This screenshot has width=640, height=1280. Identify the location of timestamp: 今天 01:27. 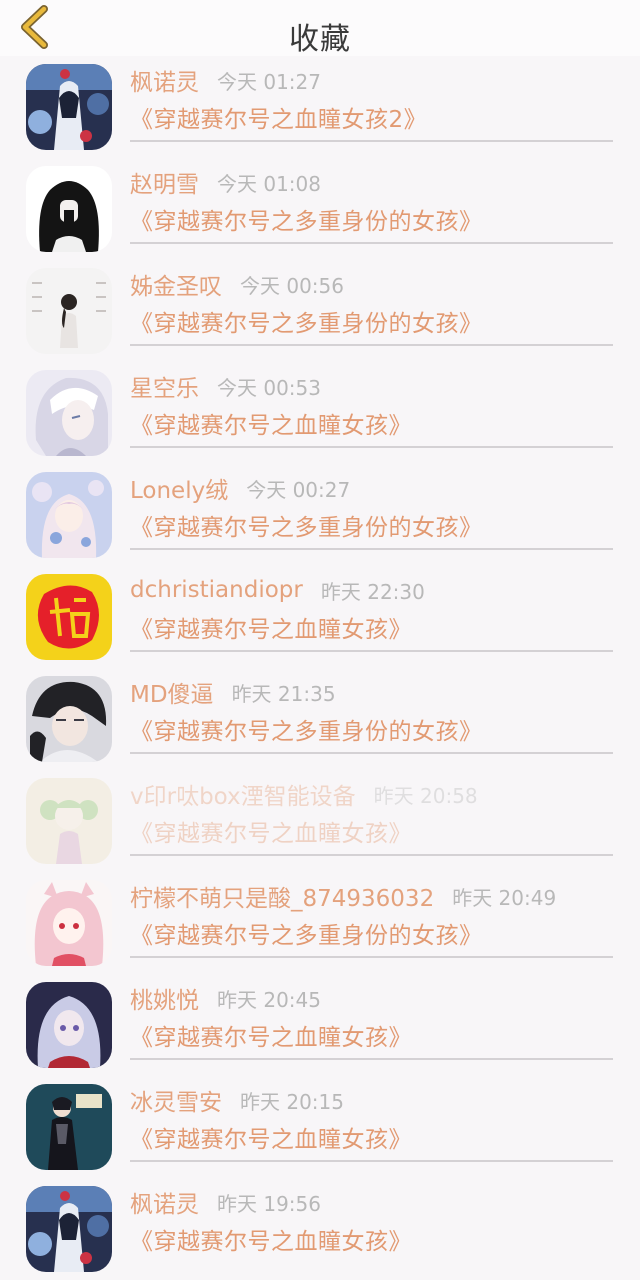
(269, 81).